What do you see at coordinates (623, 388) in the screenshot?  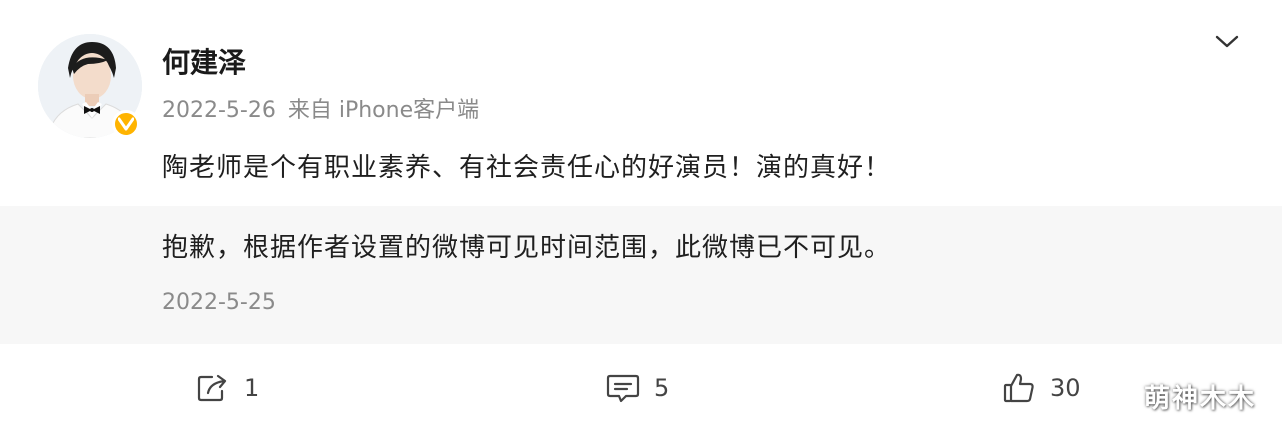 I see `comment-icon` at bounding box center [623, 388].